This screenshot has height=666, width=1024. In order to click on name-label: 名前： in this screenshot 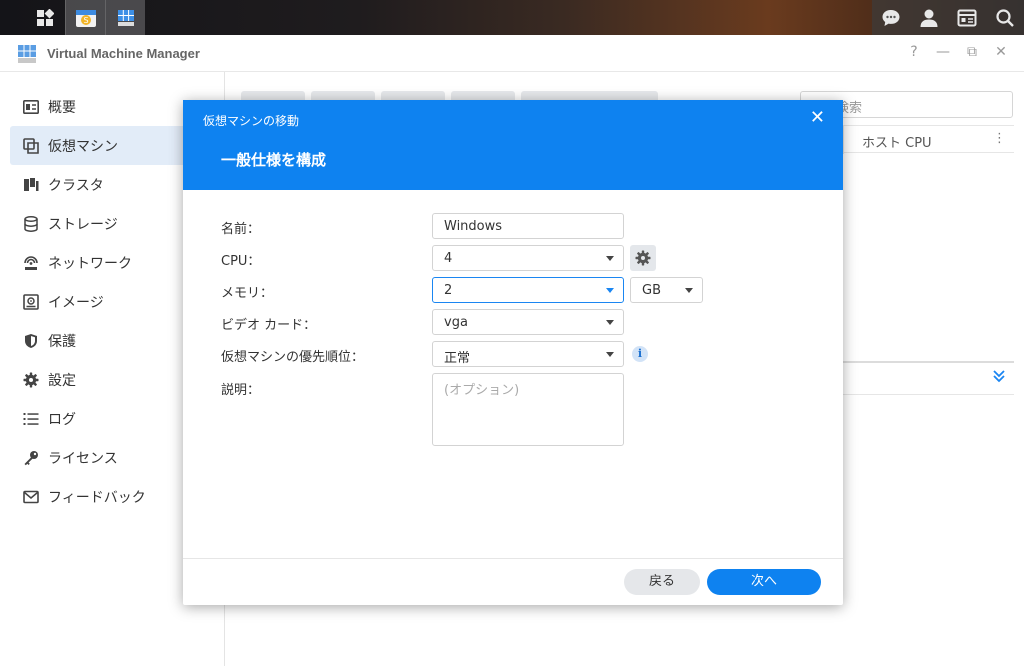, I will do `click(241, 229)`.